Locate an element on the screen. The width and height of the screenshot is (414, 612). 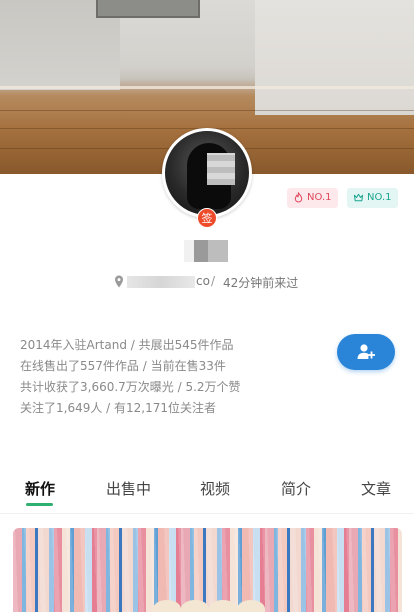
profile-tabs: 新作 出售中 视频 简介 文章 is located at coordinates (207, 495).